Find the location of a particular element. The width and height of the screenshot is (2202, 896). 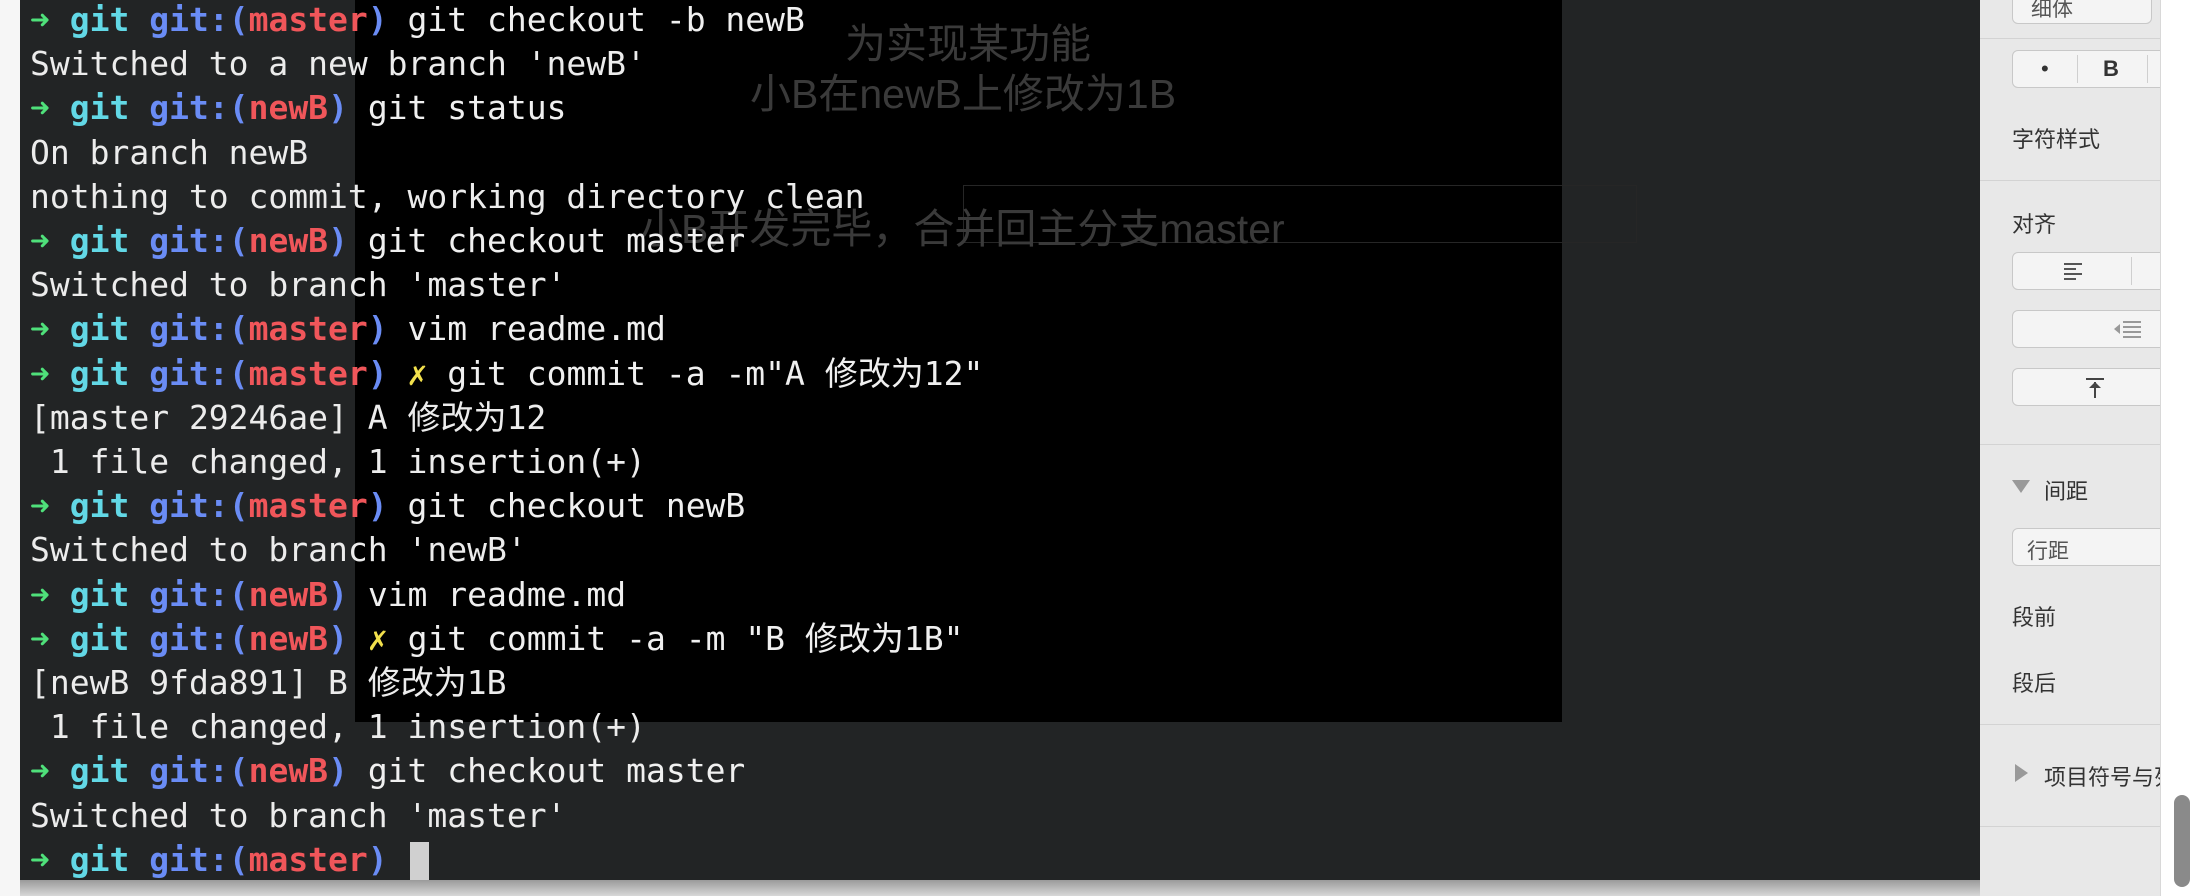

output-text: Switched to branch 'newB' is located at coordinates (278, 550).